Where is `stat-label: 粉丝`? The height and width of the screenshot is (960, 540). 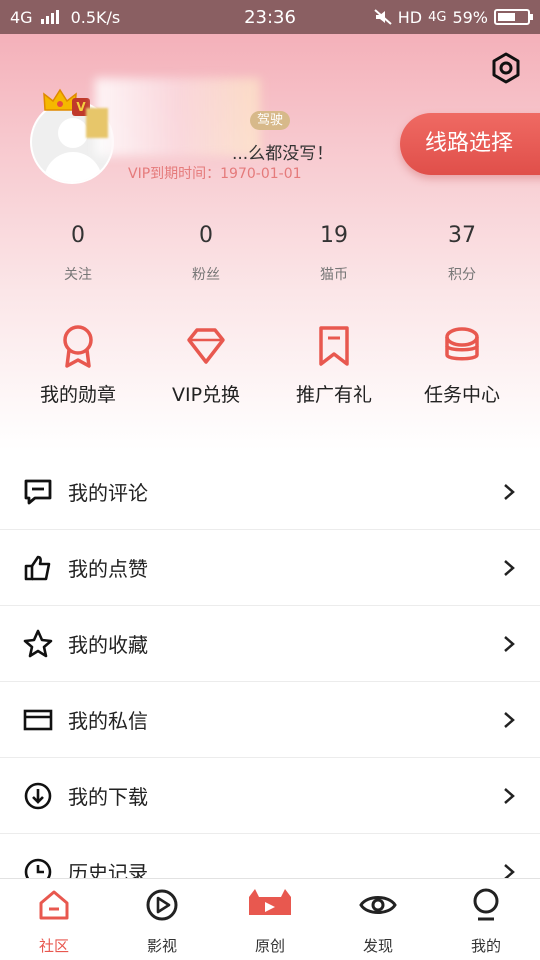
stat-label: 粉丝 is located at coordinates (206, 275).